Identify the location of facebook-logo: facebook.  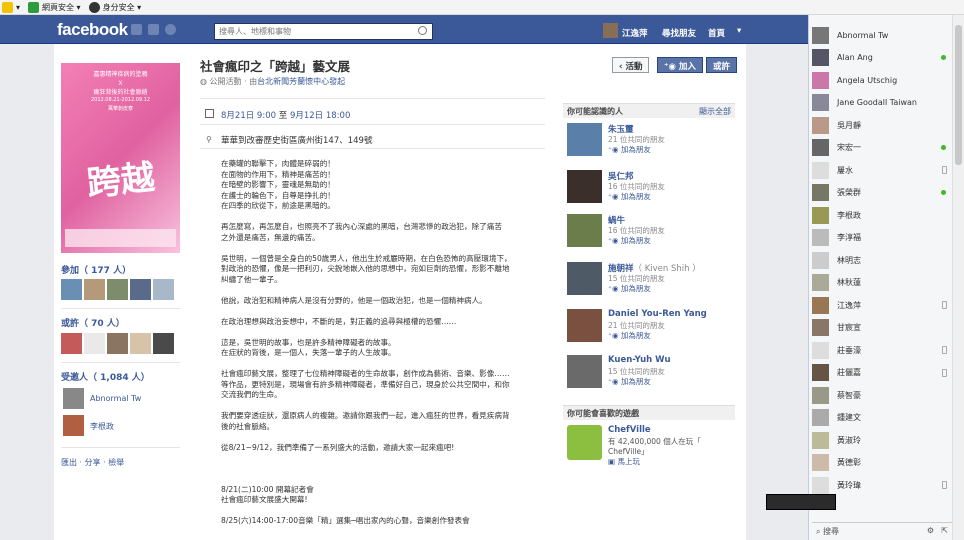
(92, 30).